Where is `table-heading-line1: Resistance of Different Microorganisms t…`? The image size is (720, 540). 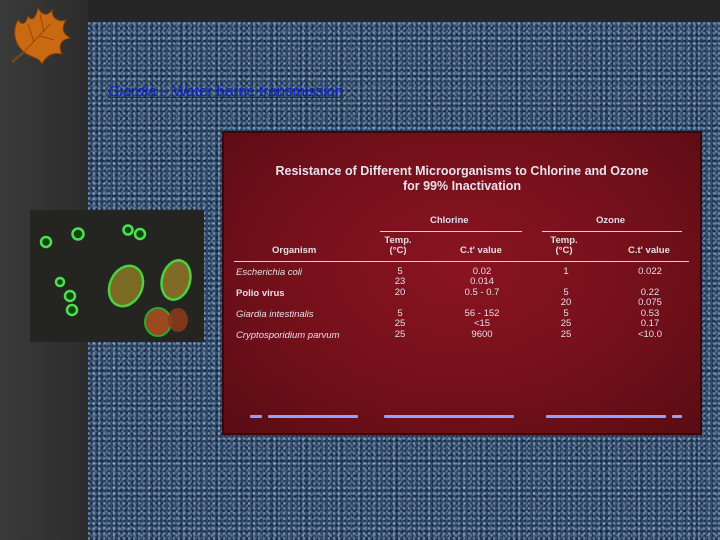
table-heading-line1: Resistance of Different Microorganisms t… is located at coordinates (462, 171).